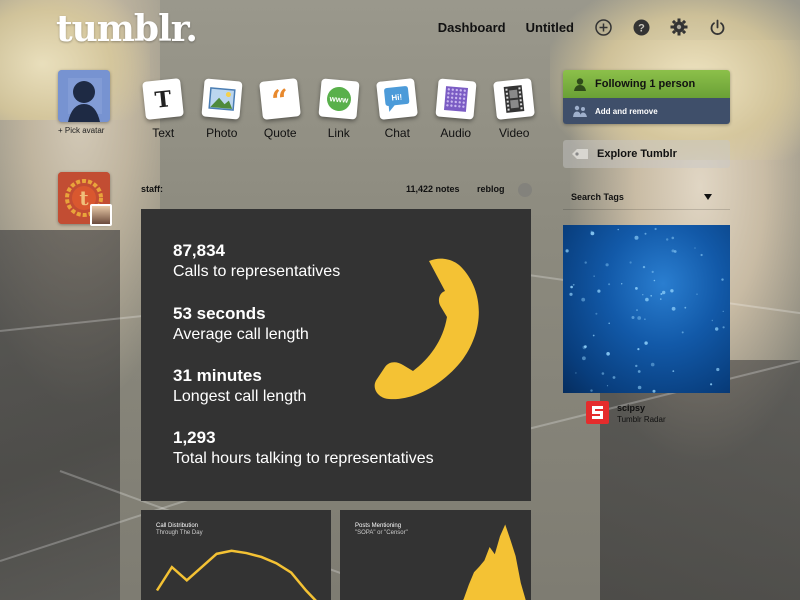 The height and width of the screenshot is (600, 800). What do you see at coordinates (491, 189) in the screenshot?
I see `reblog-link: reblog` at bounding box center [491, 189].